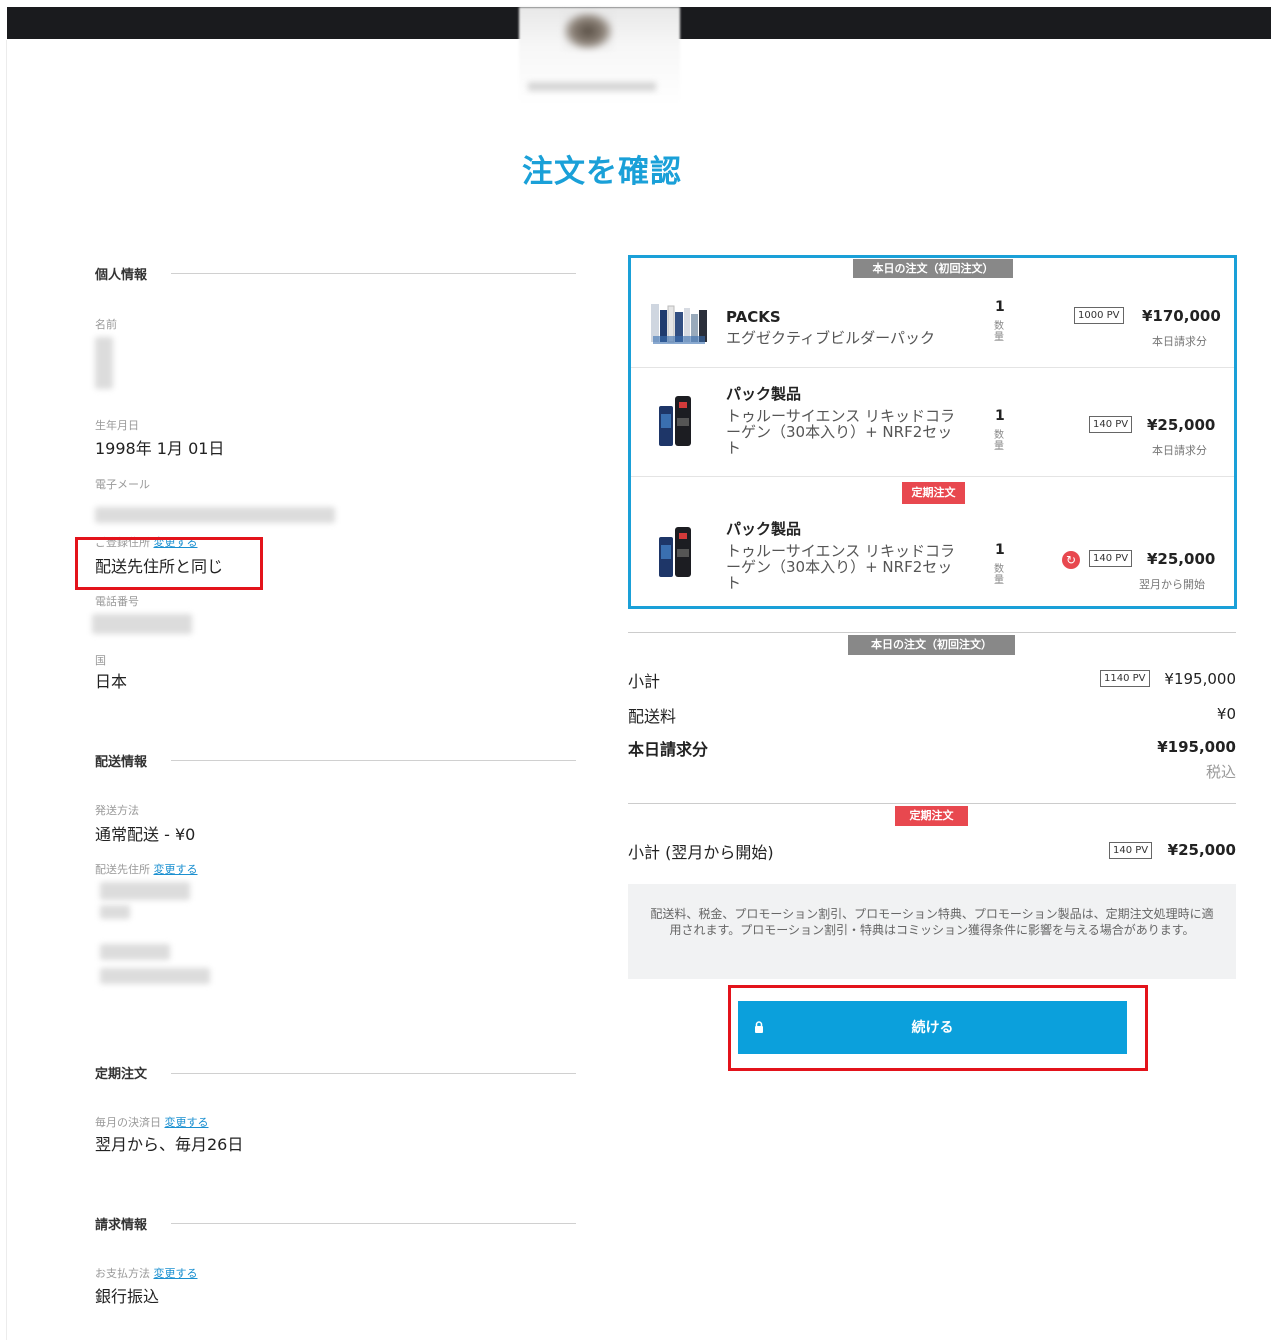  What do you see at coordinates (1226, 714) in the screenshot?
I see `shipping-fee-value: ¥0` at bounding box center [1226, 714].